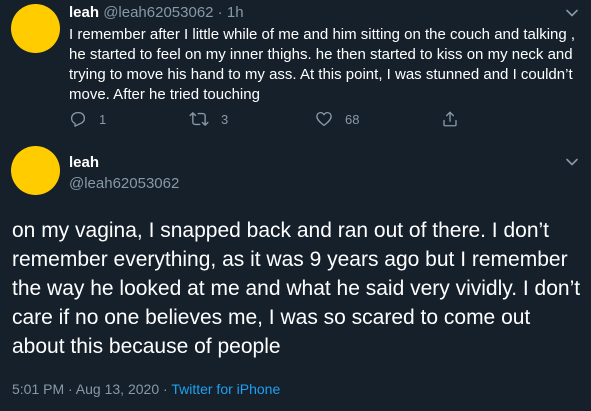 This screenshot has height=411, width=591. Describe the element at coordinates (85, 389) in the screenshot. I see `timestamp: 5:01 PM · Aug 13, 2020` at that location.